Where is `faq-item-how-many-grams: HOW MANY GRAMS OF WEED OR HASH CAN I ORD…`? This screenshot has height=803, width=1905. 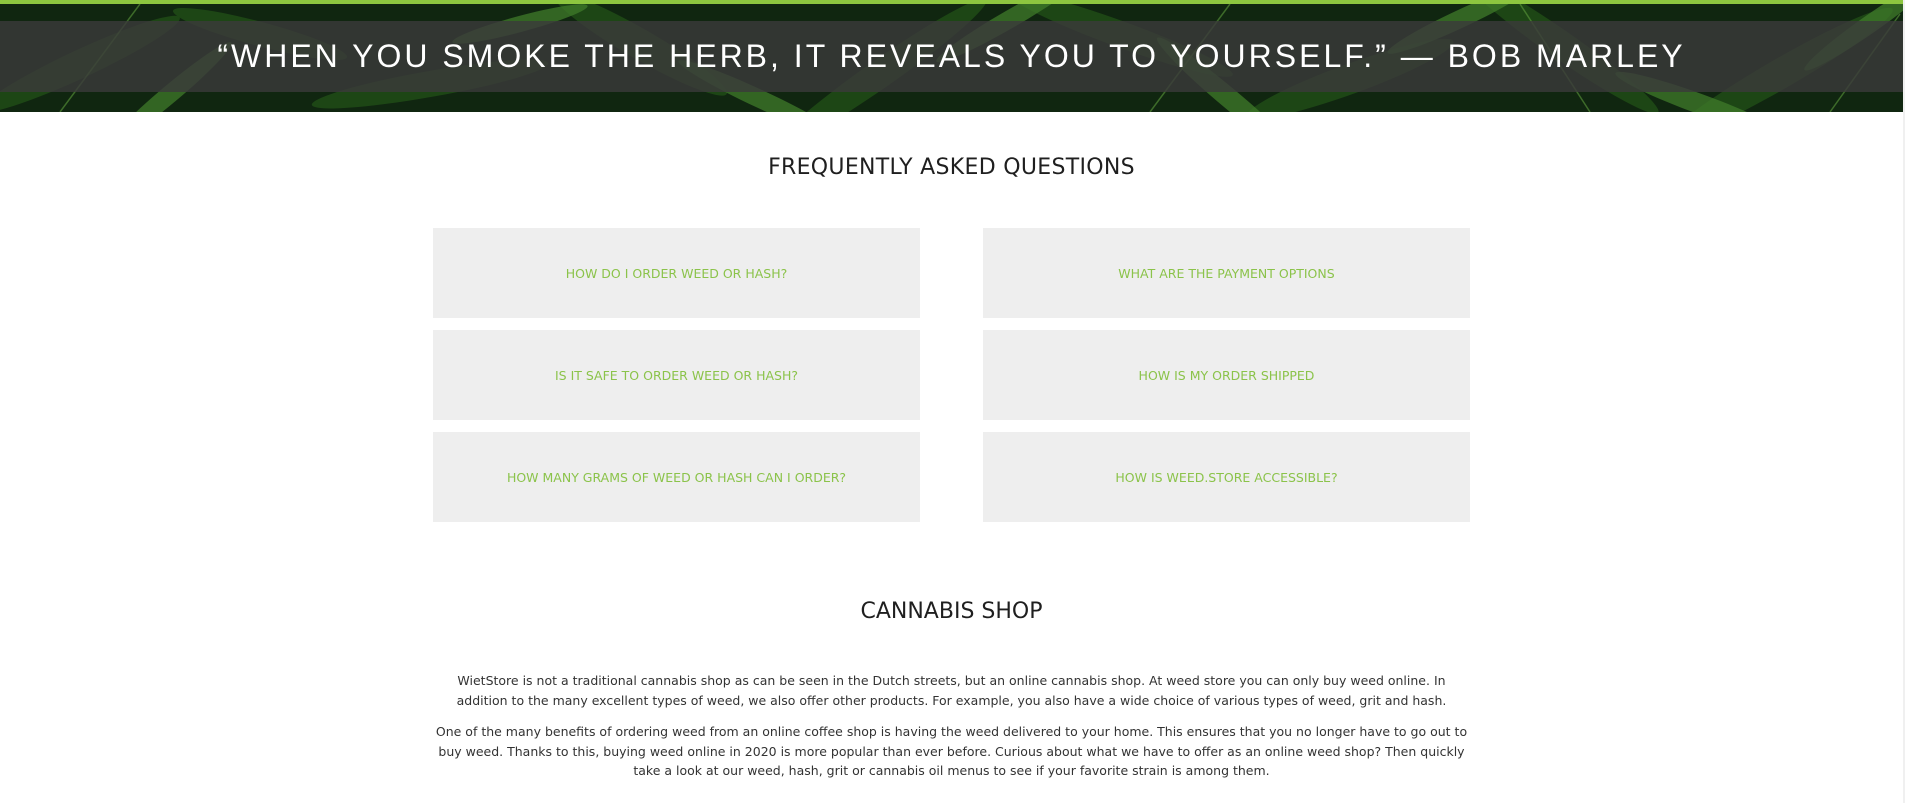
faq-item-how-many-grams: HOW MANY GRAMS OF WEED OR HASH CAN I ORD… is located at coordinates (676, 477).